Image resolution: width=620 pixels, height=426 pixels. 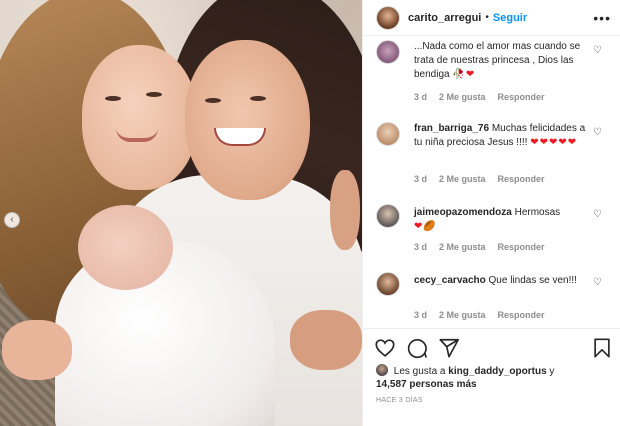 I want to click on comment-username: fran_barriga_76, so click(x=451, y=128).